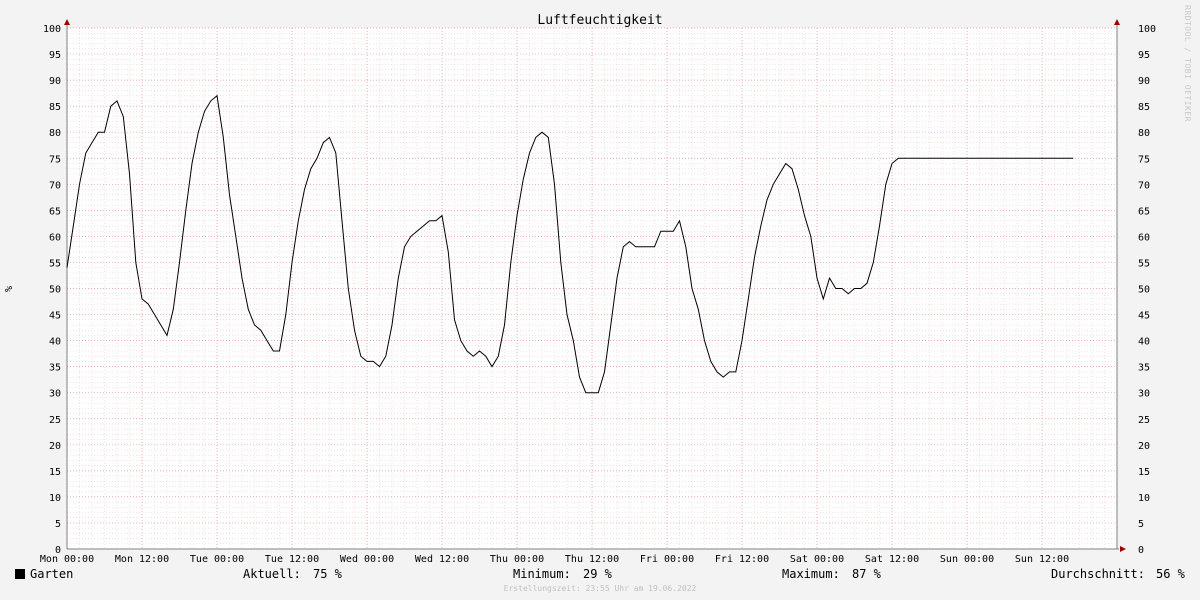 Image resolution: width=1200 pixels, height=600 pixels. What do you see at coordinates (442, 559) in the screenshot?
I see `x-tick-label: Wed 12:00` at bounding box center [442, 559].